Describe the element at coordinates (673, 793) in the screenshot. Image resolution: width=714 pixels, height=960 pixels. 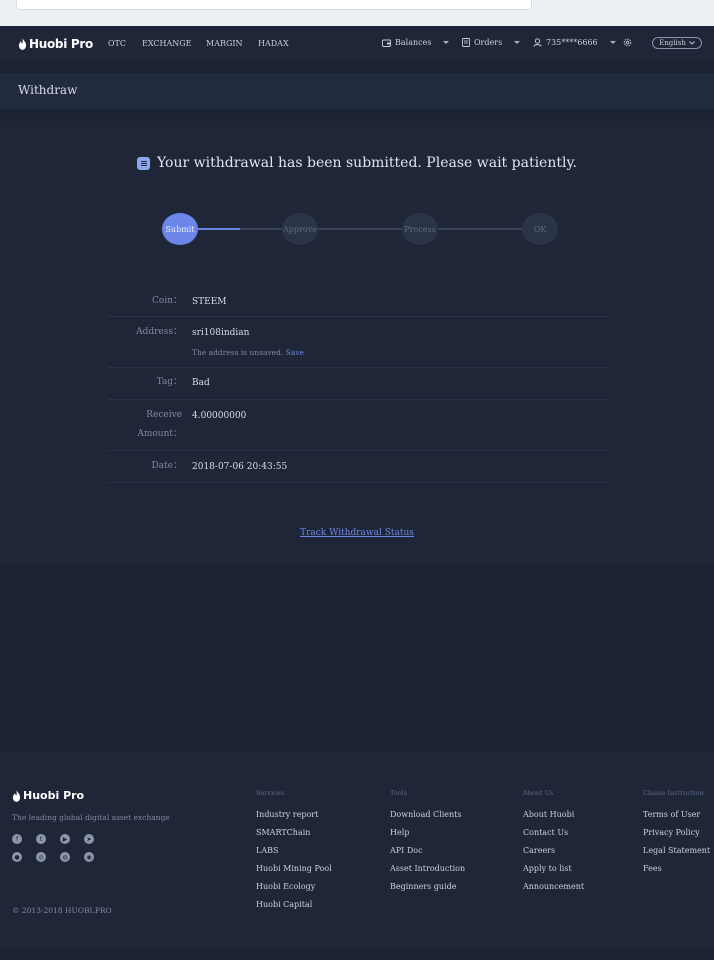
I see `column-heading: Clause Instruction` at that location.